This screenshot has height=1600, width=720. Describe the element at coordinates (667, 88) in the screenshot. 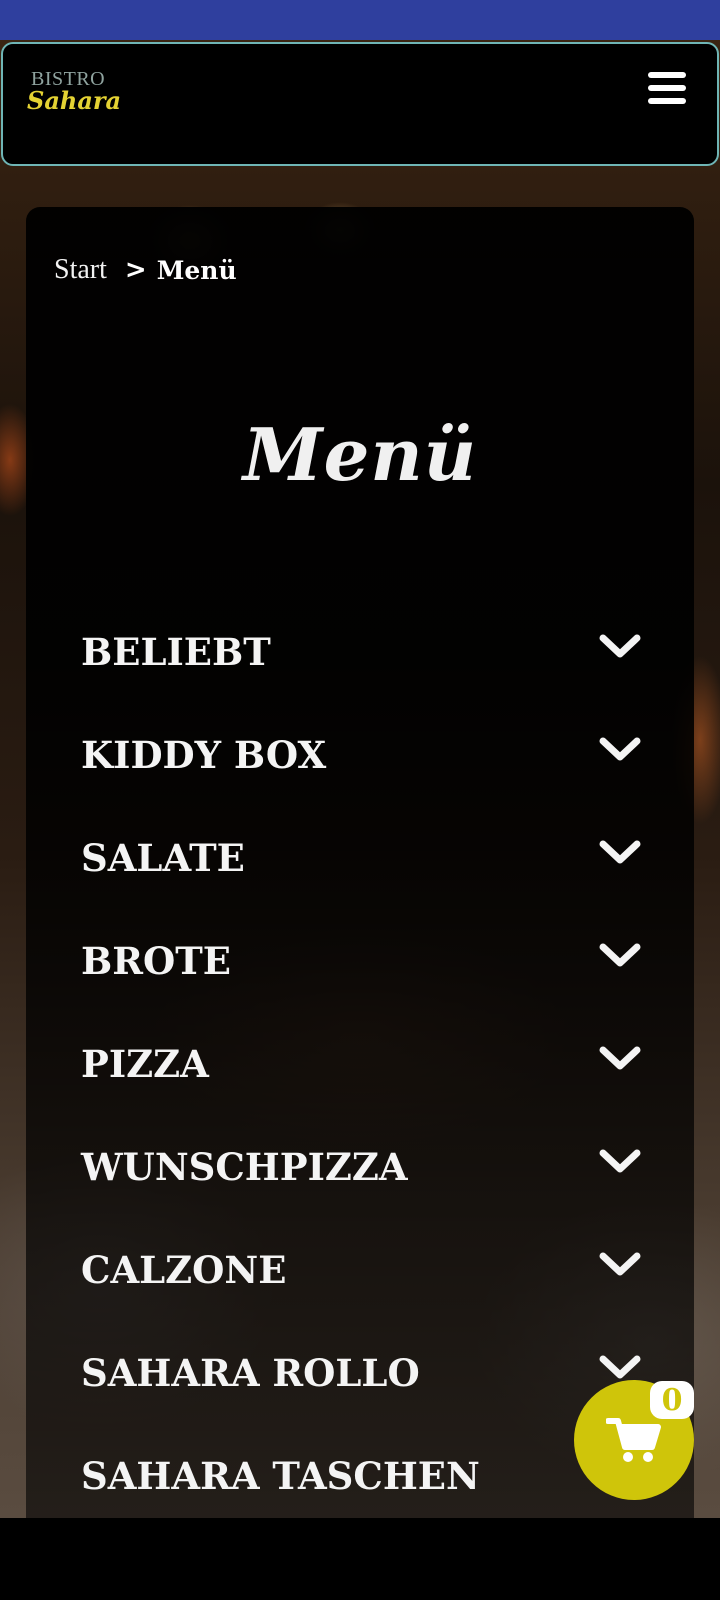

I see `hamburger-icon` at that location.